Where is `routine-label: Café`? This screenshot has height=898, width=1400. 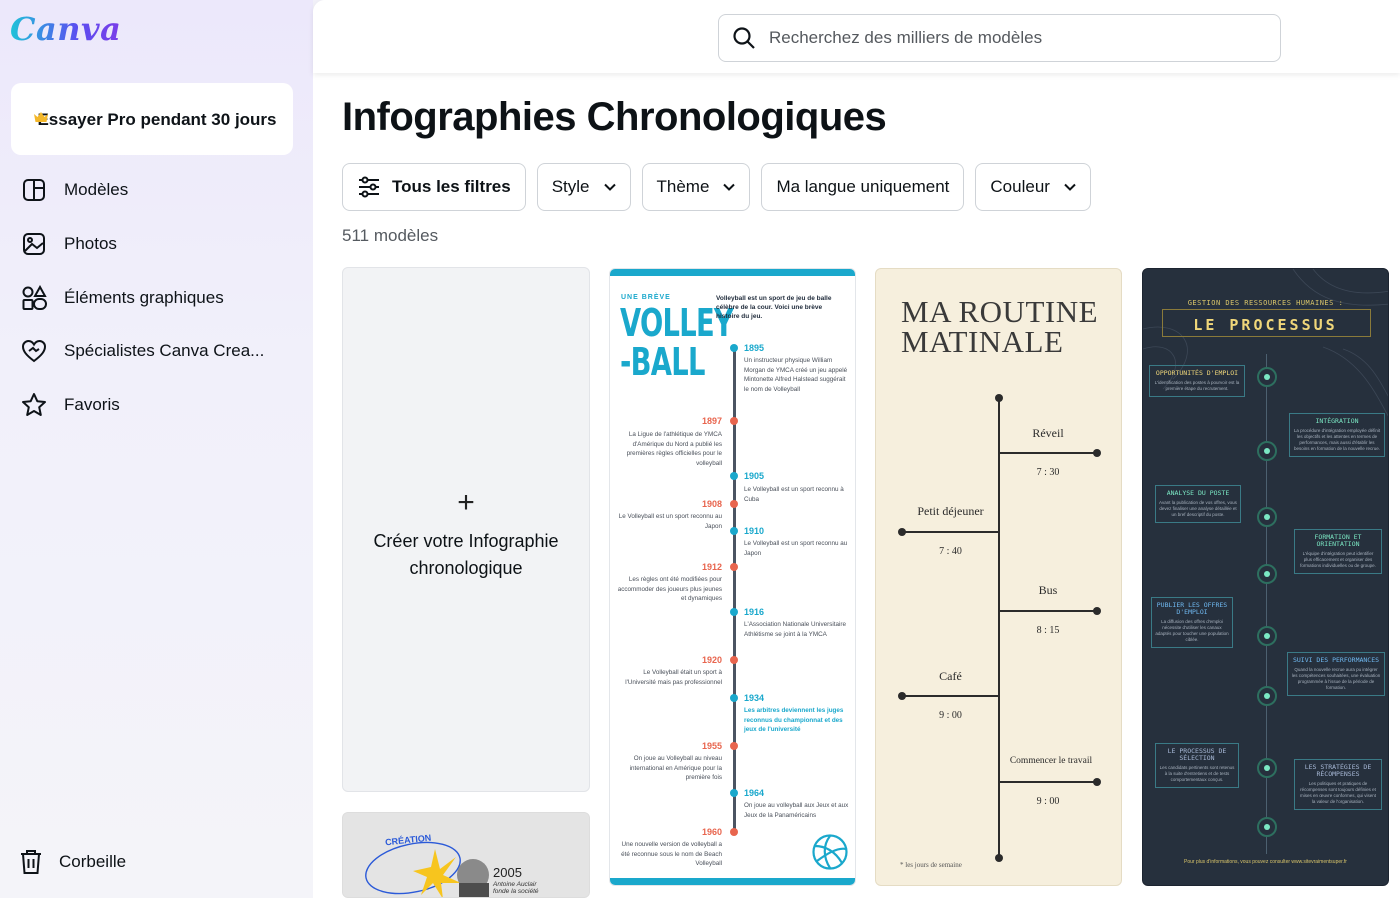 routine-label: Café is located at coordinates (950, 676).